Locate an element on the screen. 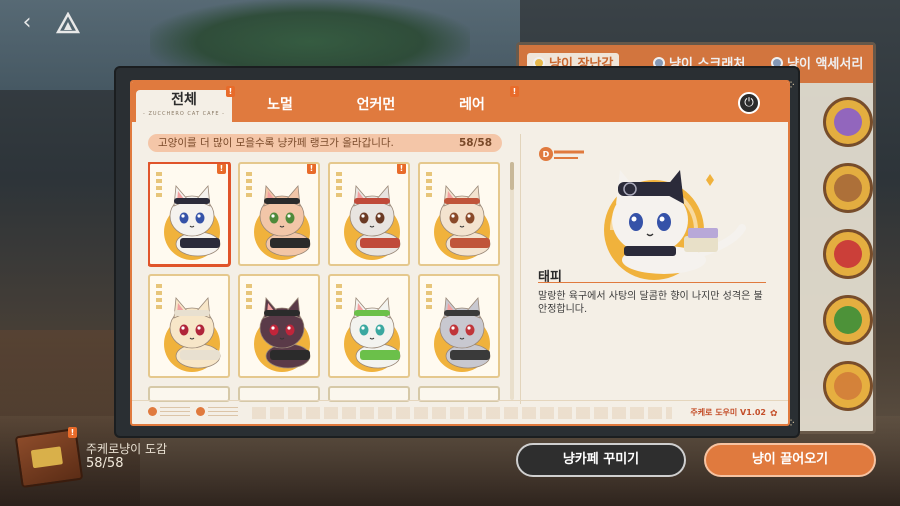  name-underline is located at coordinates (652, 282).